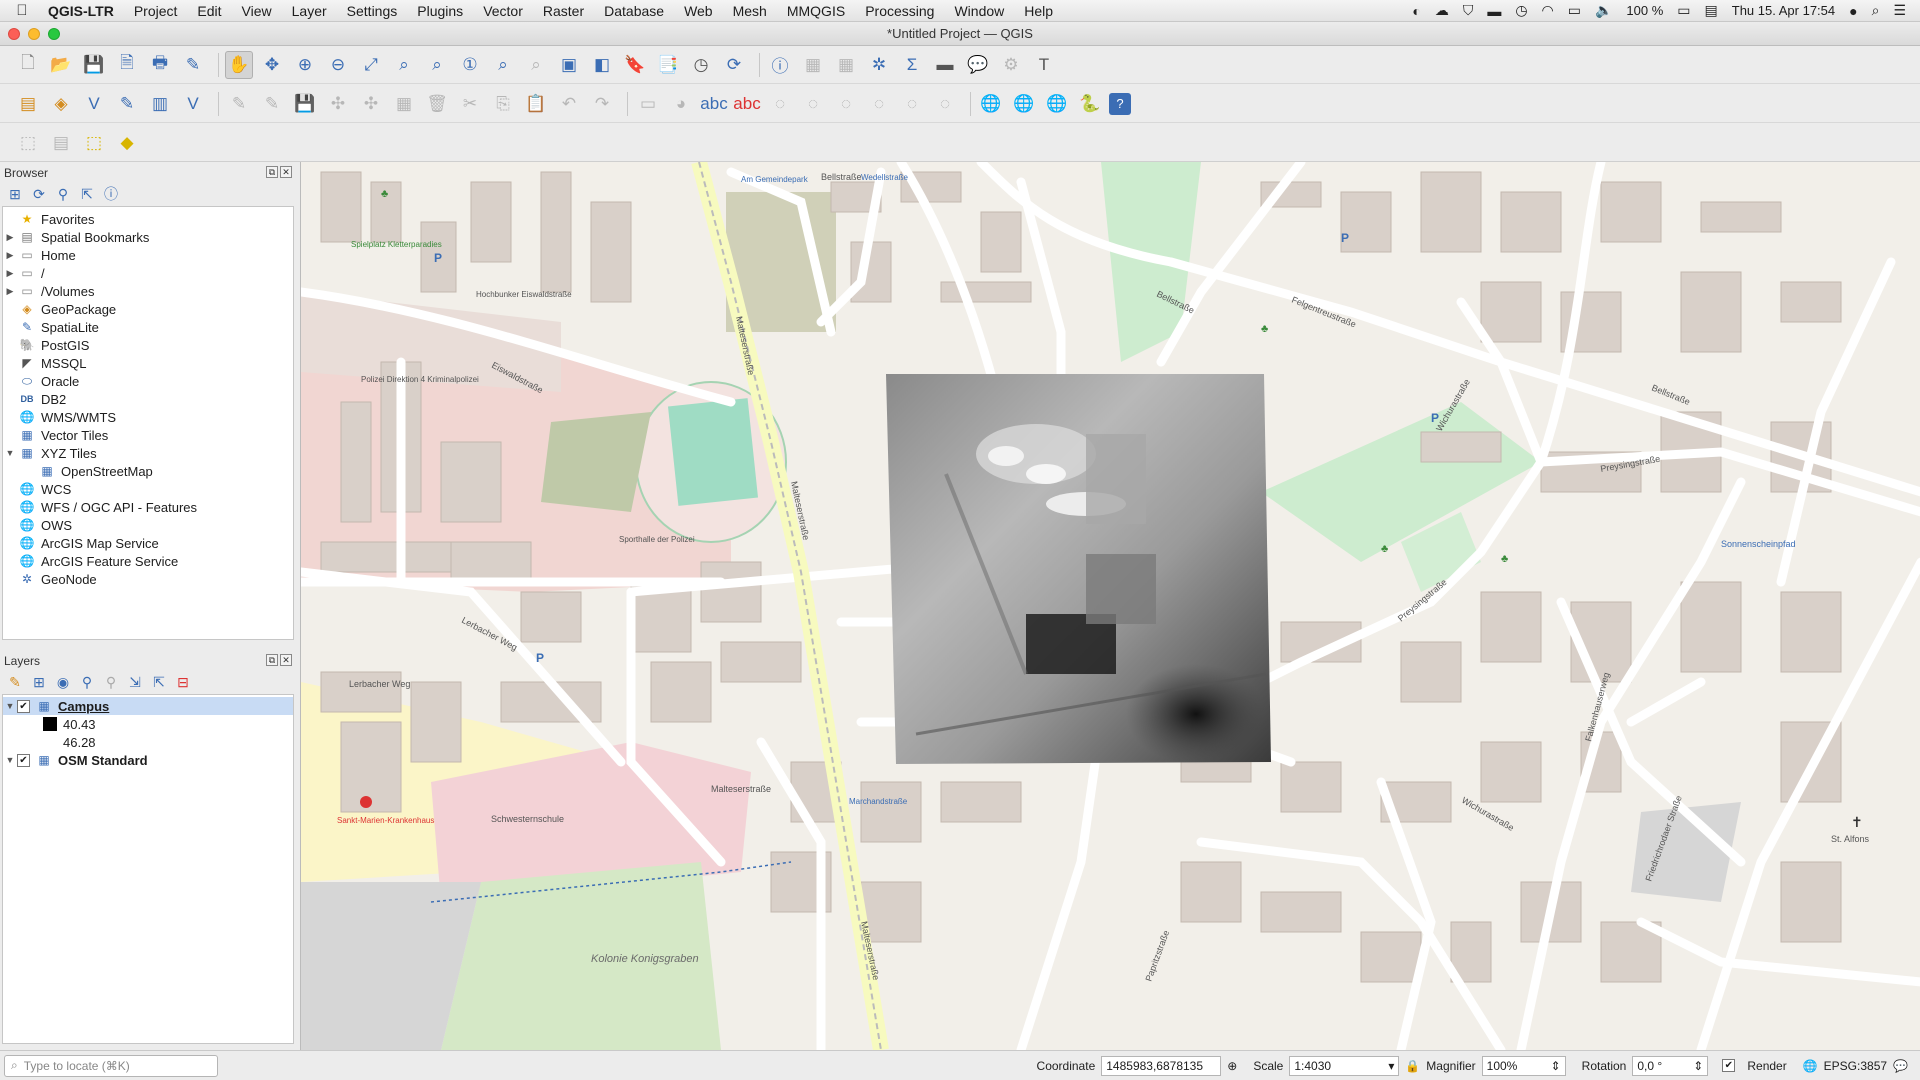 The image size is (1920, 1080). What do you see at coordinates (1024, 104) in the screenshot?
I see `metasearch-2-icon: 🌐` at bounding box center [1024, 104].